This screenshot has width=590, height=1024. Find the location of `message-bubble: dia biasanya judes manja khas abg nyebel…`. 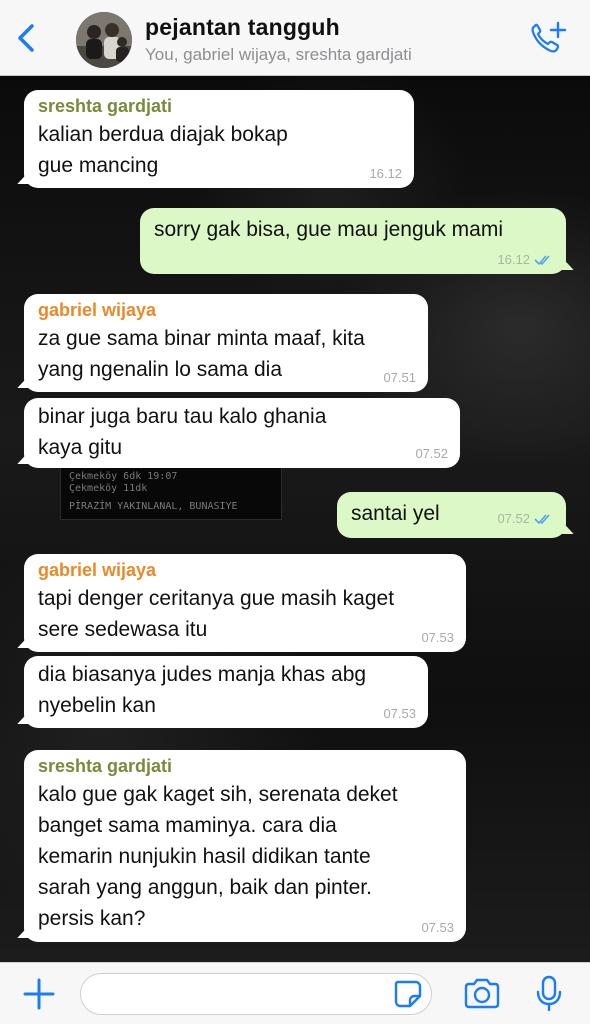

message-bubble: dia biasanya judes manja khas abg nyebel… is located at coordinates (226, 692).